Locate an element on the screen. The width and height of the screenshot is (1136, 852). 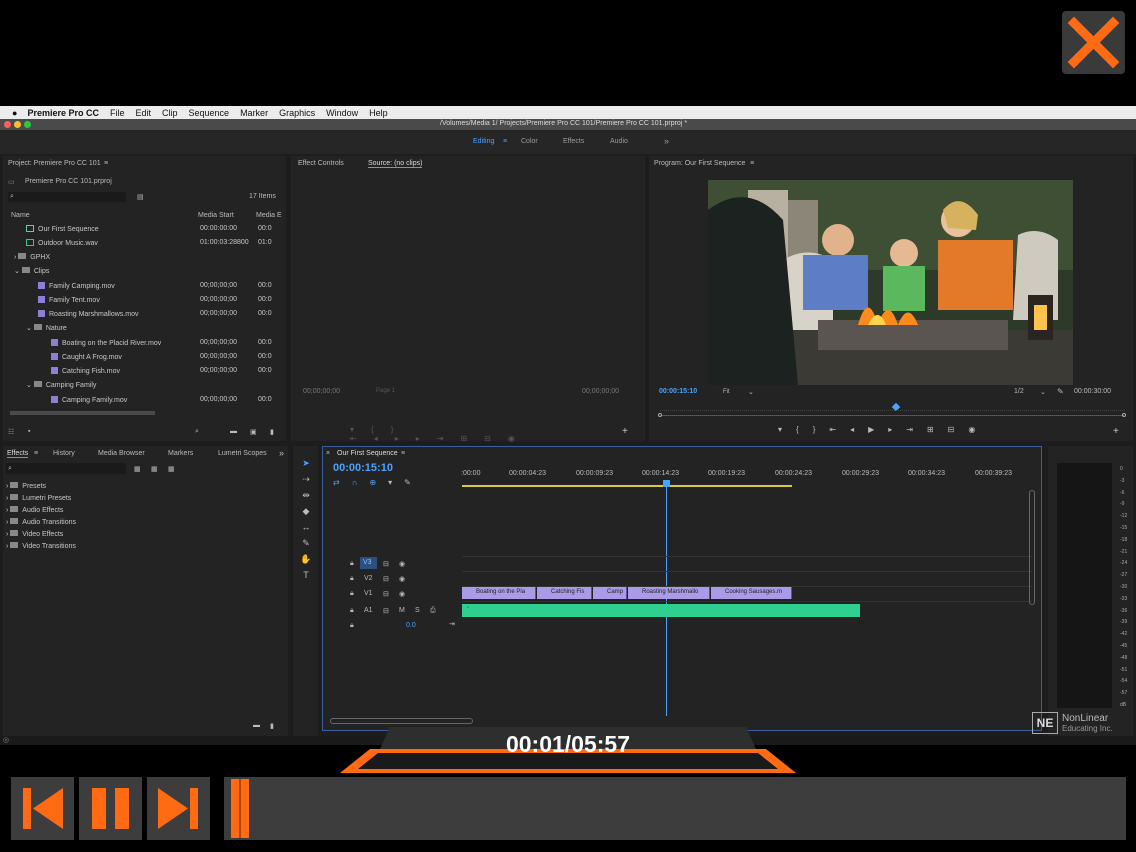
list-item: Caught A Frog.mov is located at coordinates (86, 357).